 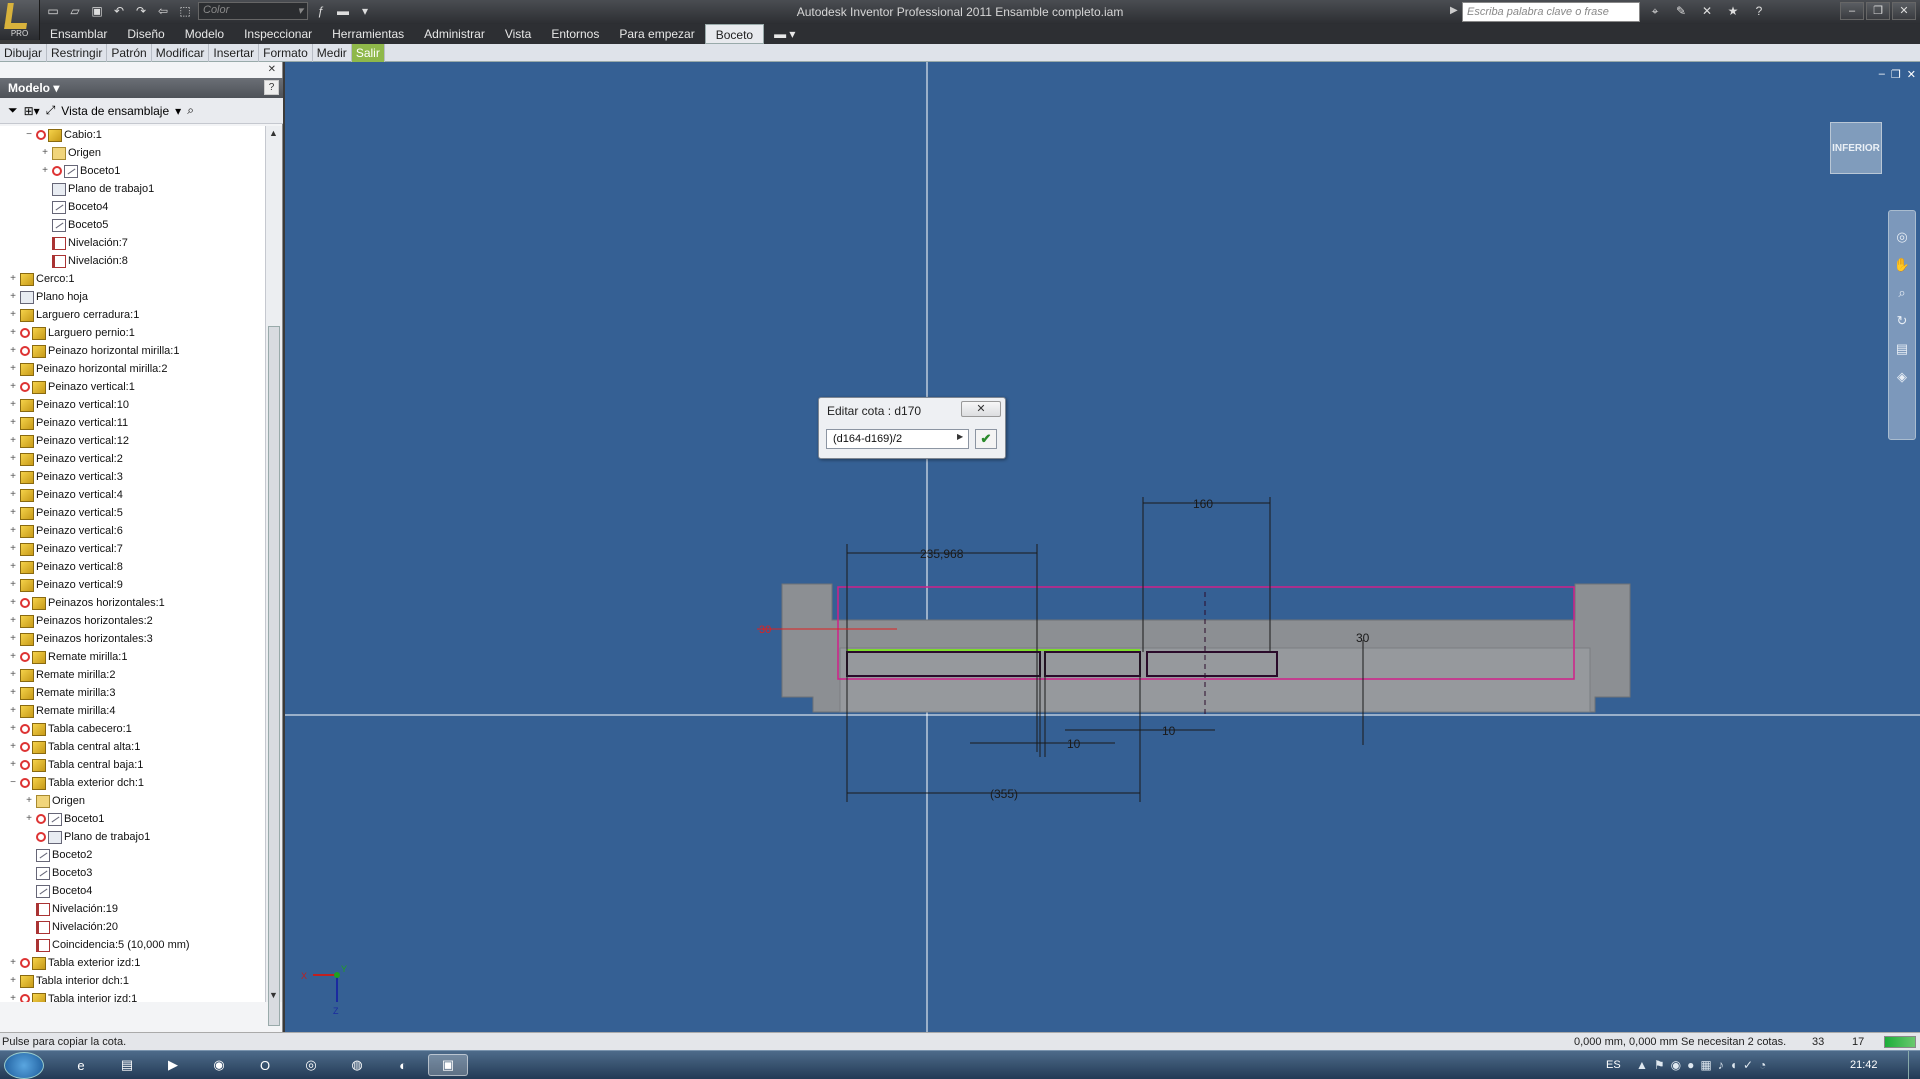 What do you see at coordinates (204, 34) in the screenshot?
I see `tab-modelo: Modelo` at bounding box center [204, 34].